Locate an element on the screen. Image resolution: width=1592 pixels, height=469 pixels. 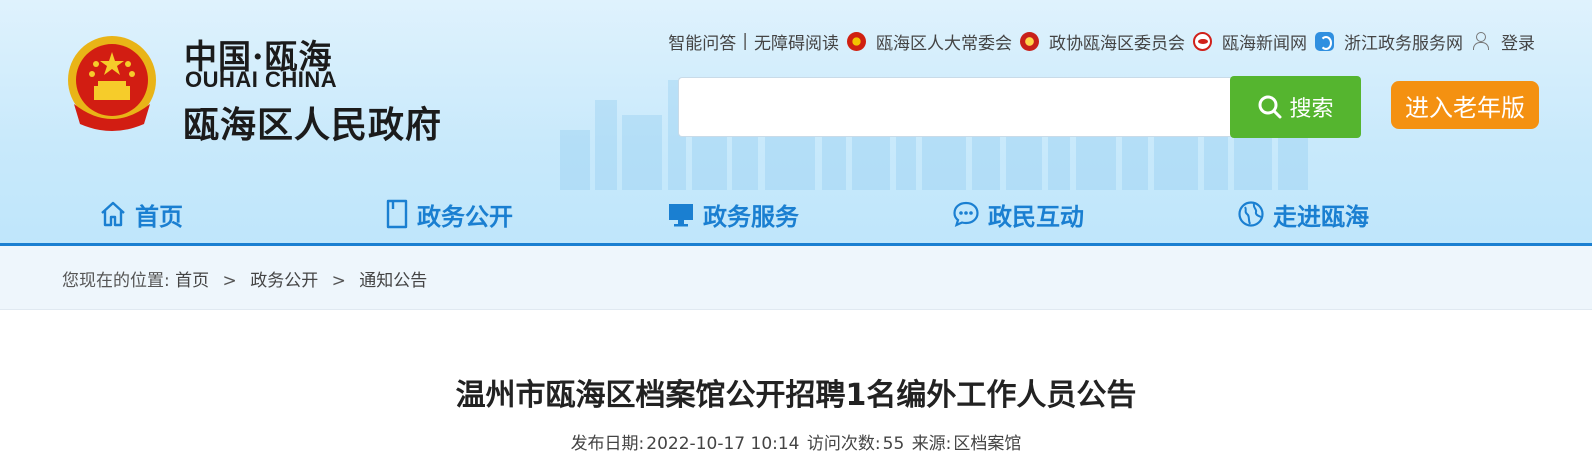
home-icon is located at coordinates (113, 214).